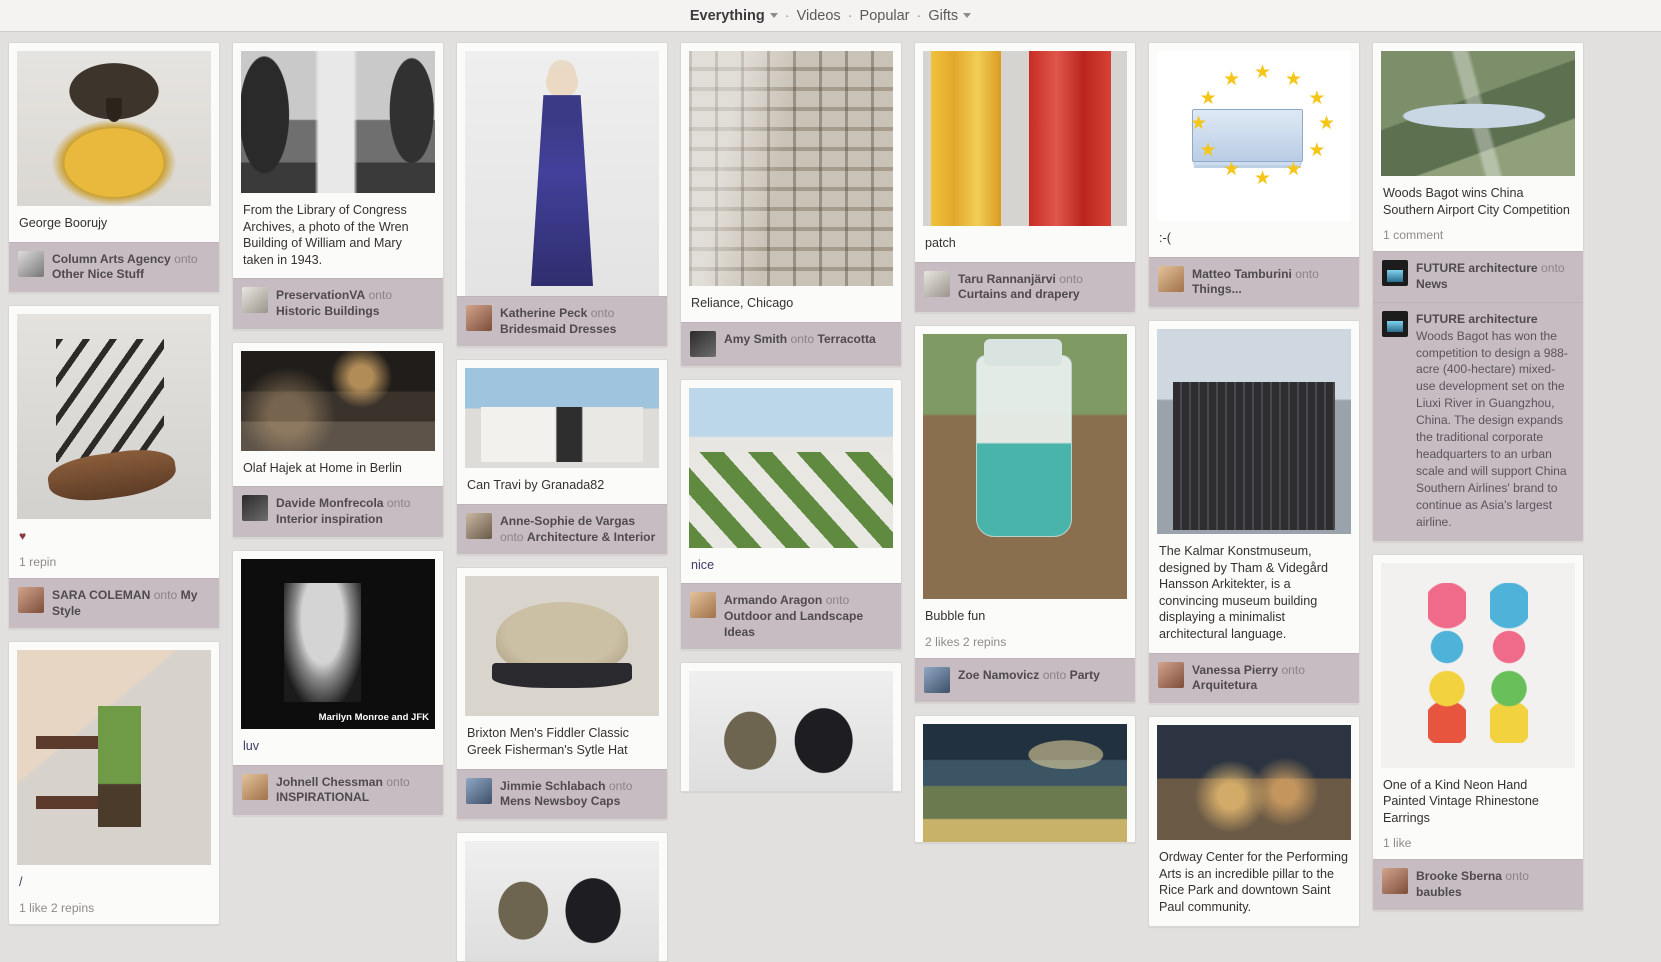 Image resolution: width=1661 pixels, height=962 pixels. I want to click on attribution-board: Architecture & Interior, so click(591, 537).